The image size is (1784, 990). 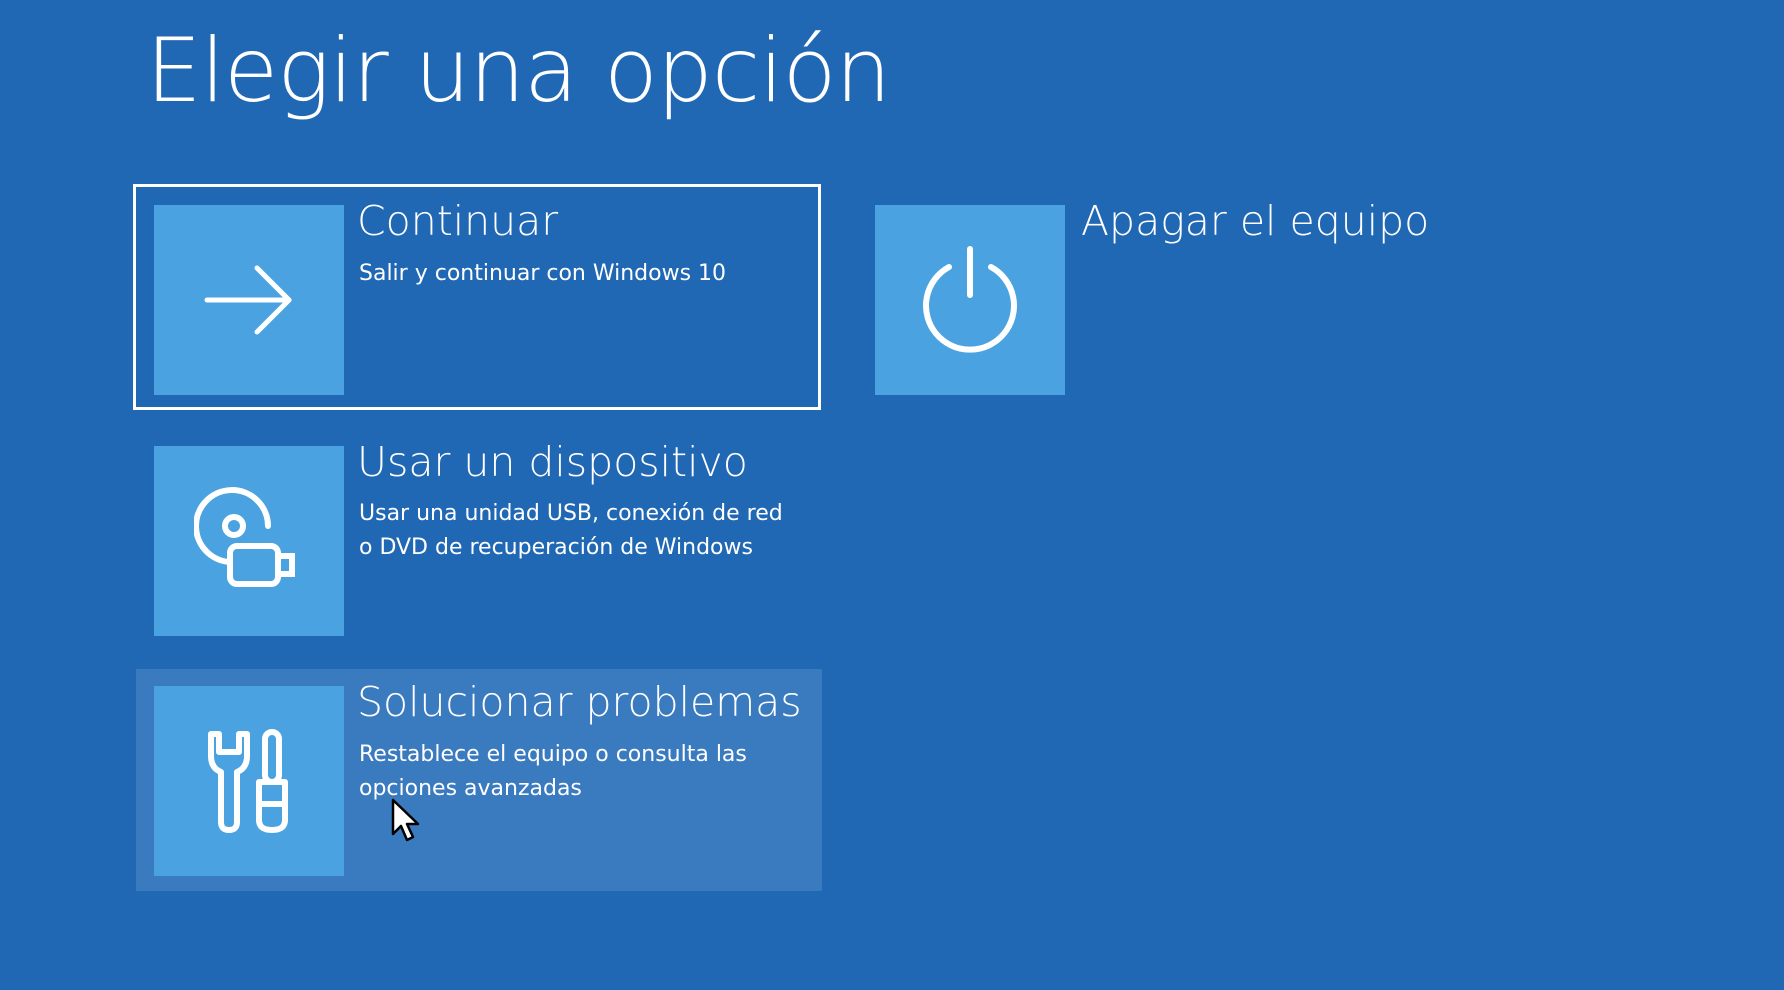 What do you see at coordinates (552, 462) in the screenshot?
I see `option-use-device-title: Usar un dispositivo` at bounding box center [552, 462].